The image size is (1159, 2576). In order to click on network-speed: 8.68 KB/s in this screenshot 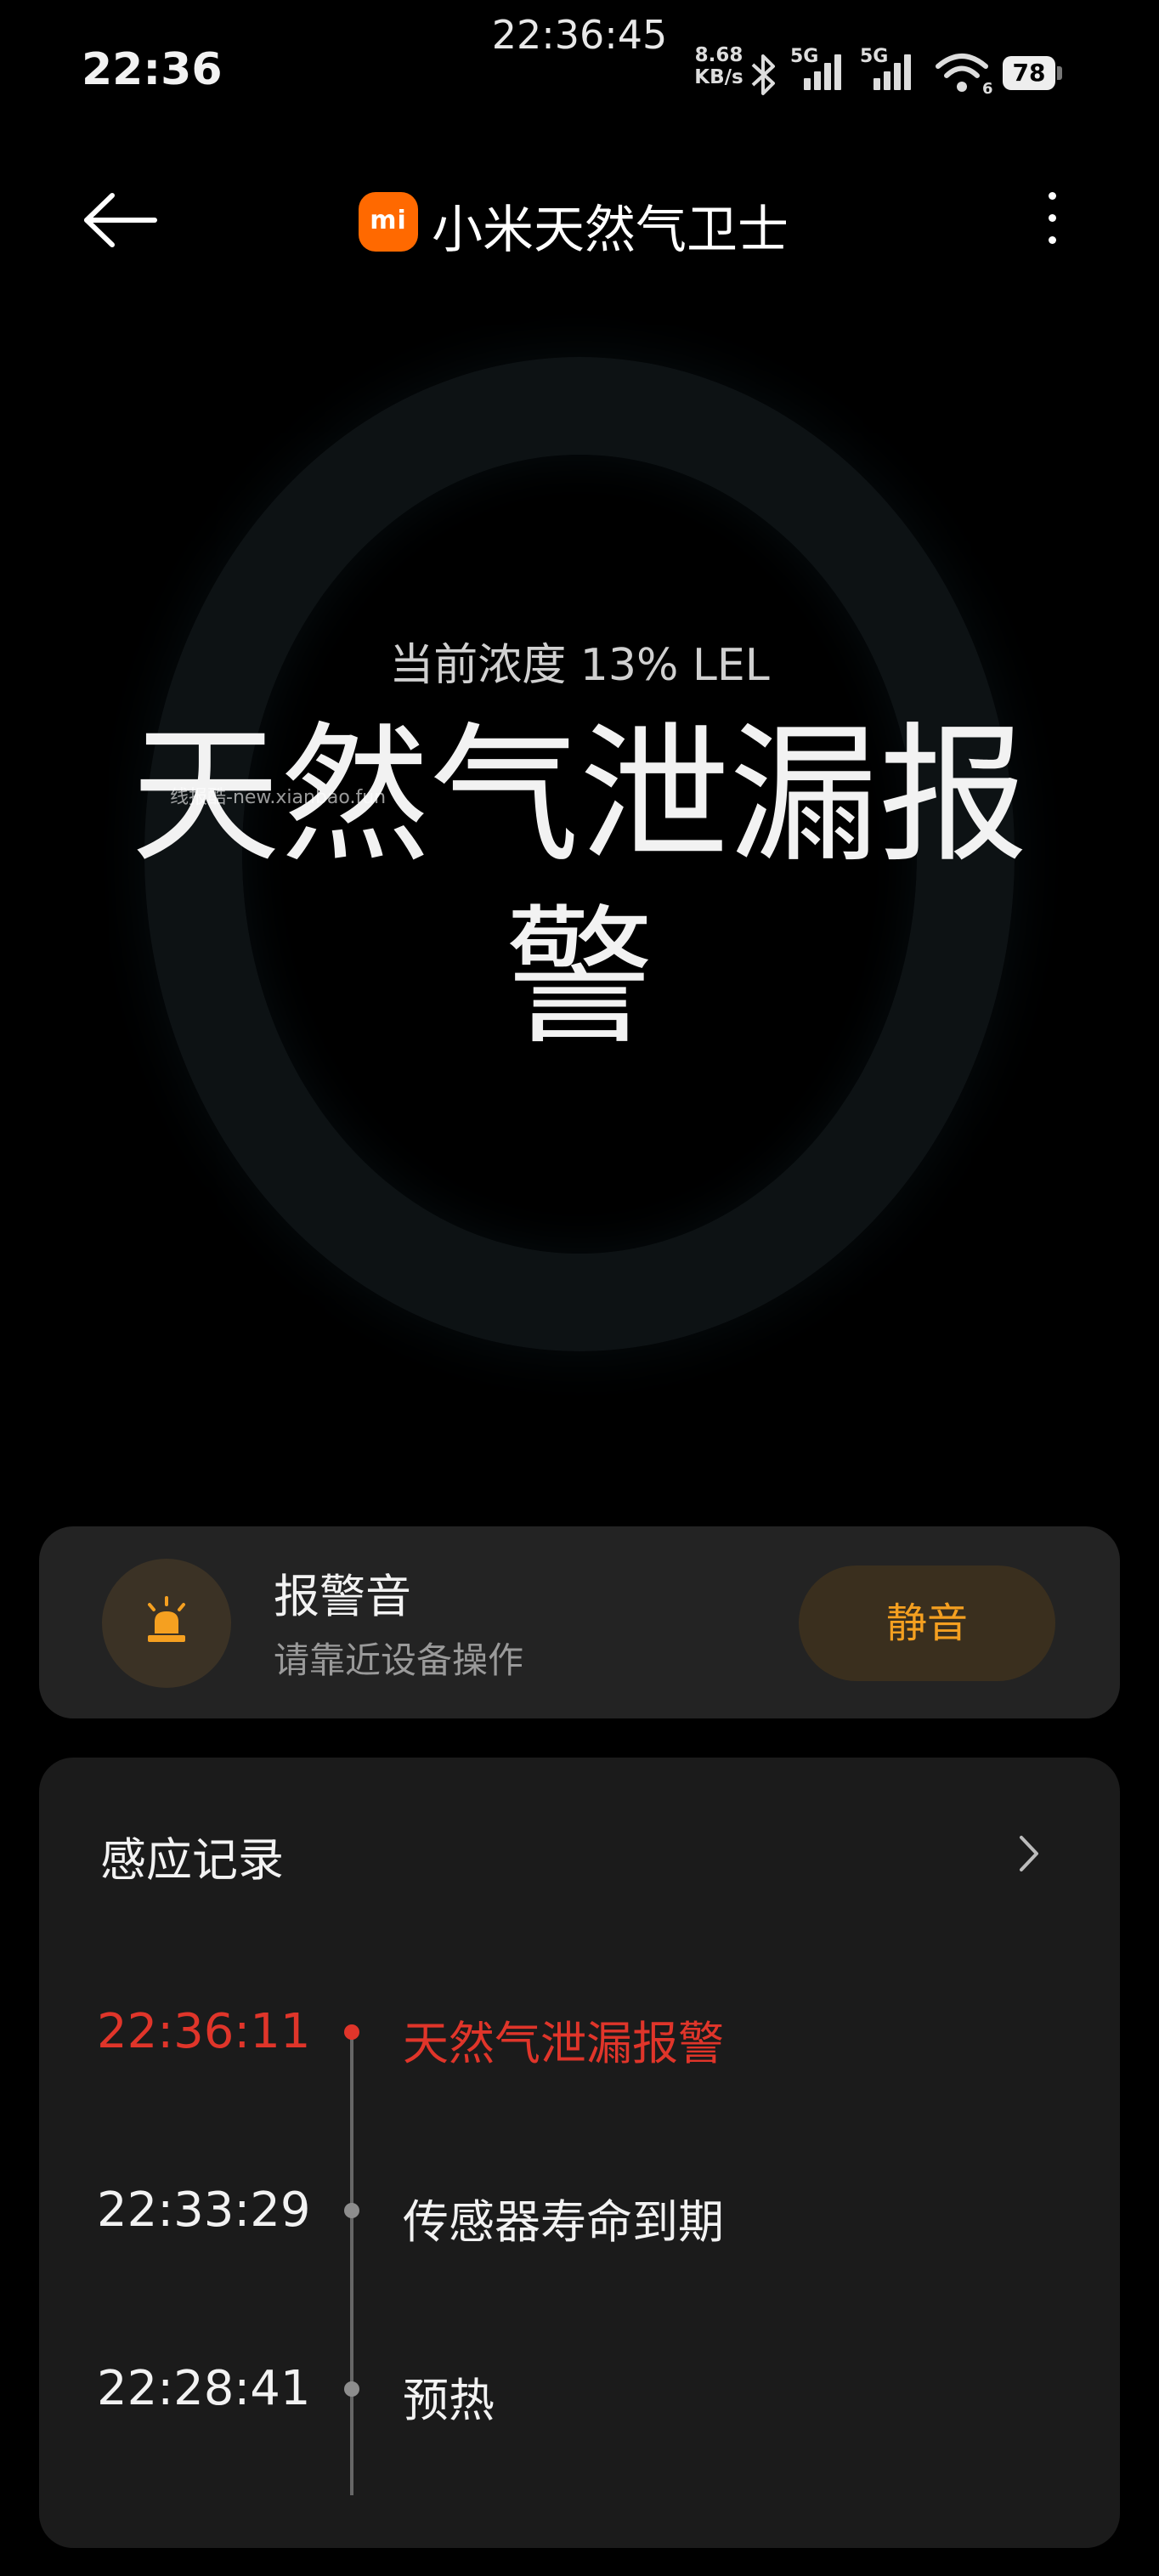, I will do `click(719, 66)`.